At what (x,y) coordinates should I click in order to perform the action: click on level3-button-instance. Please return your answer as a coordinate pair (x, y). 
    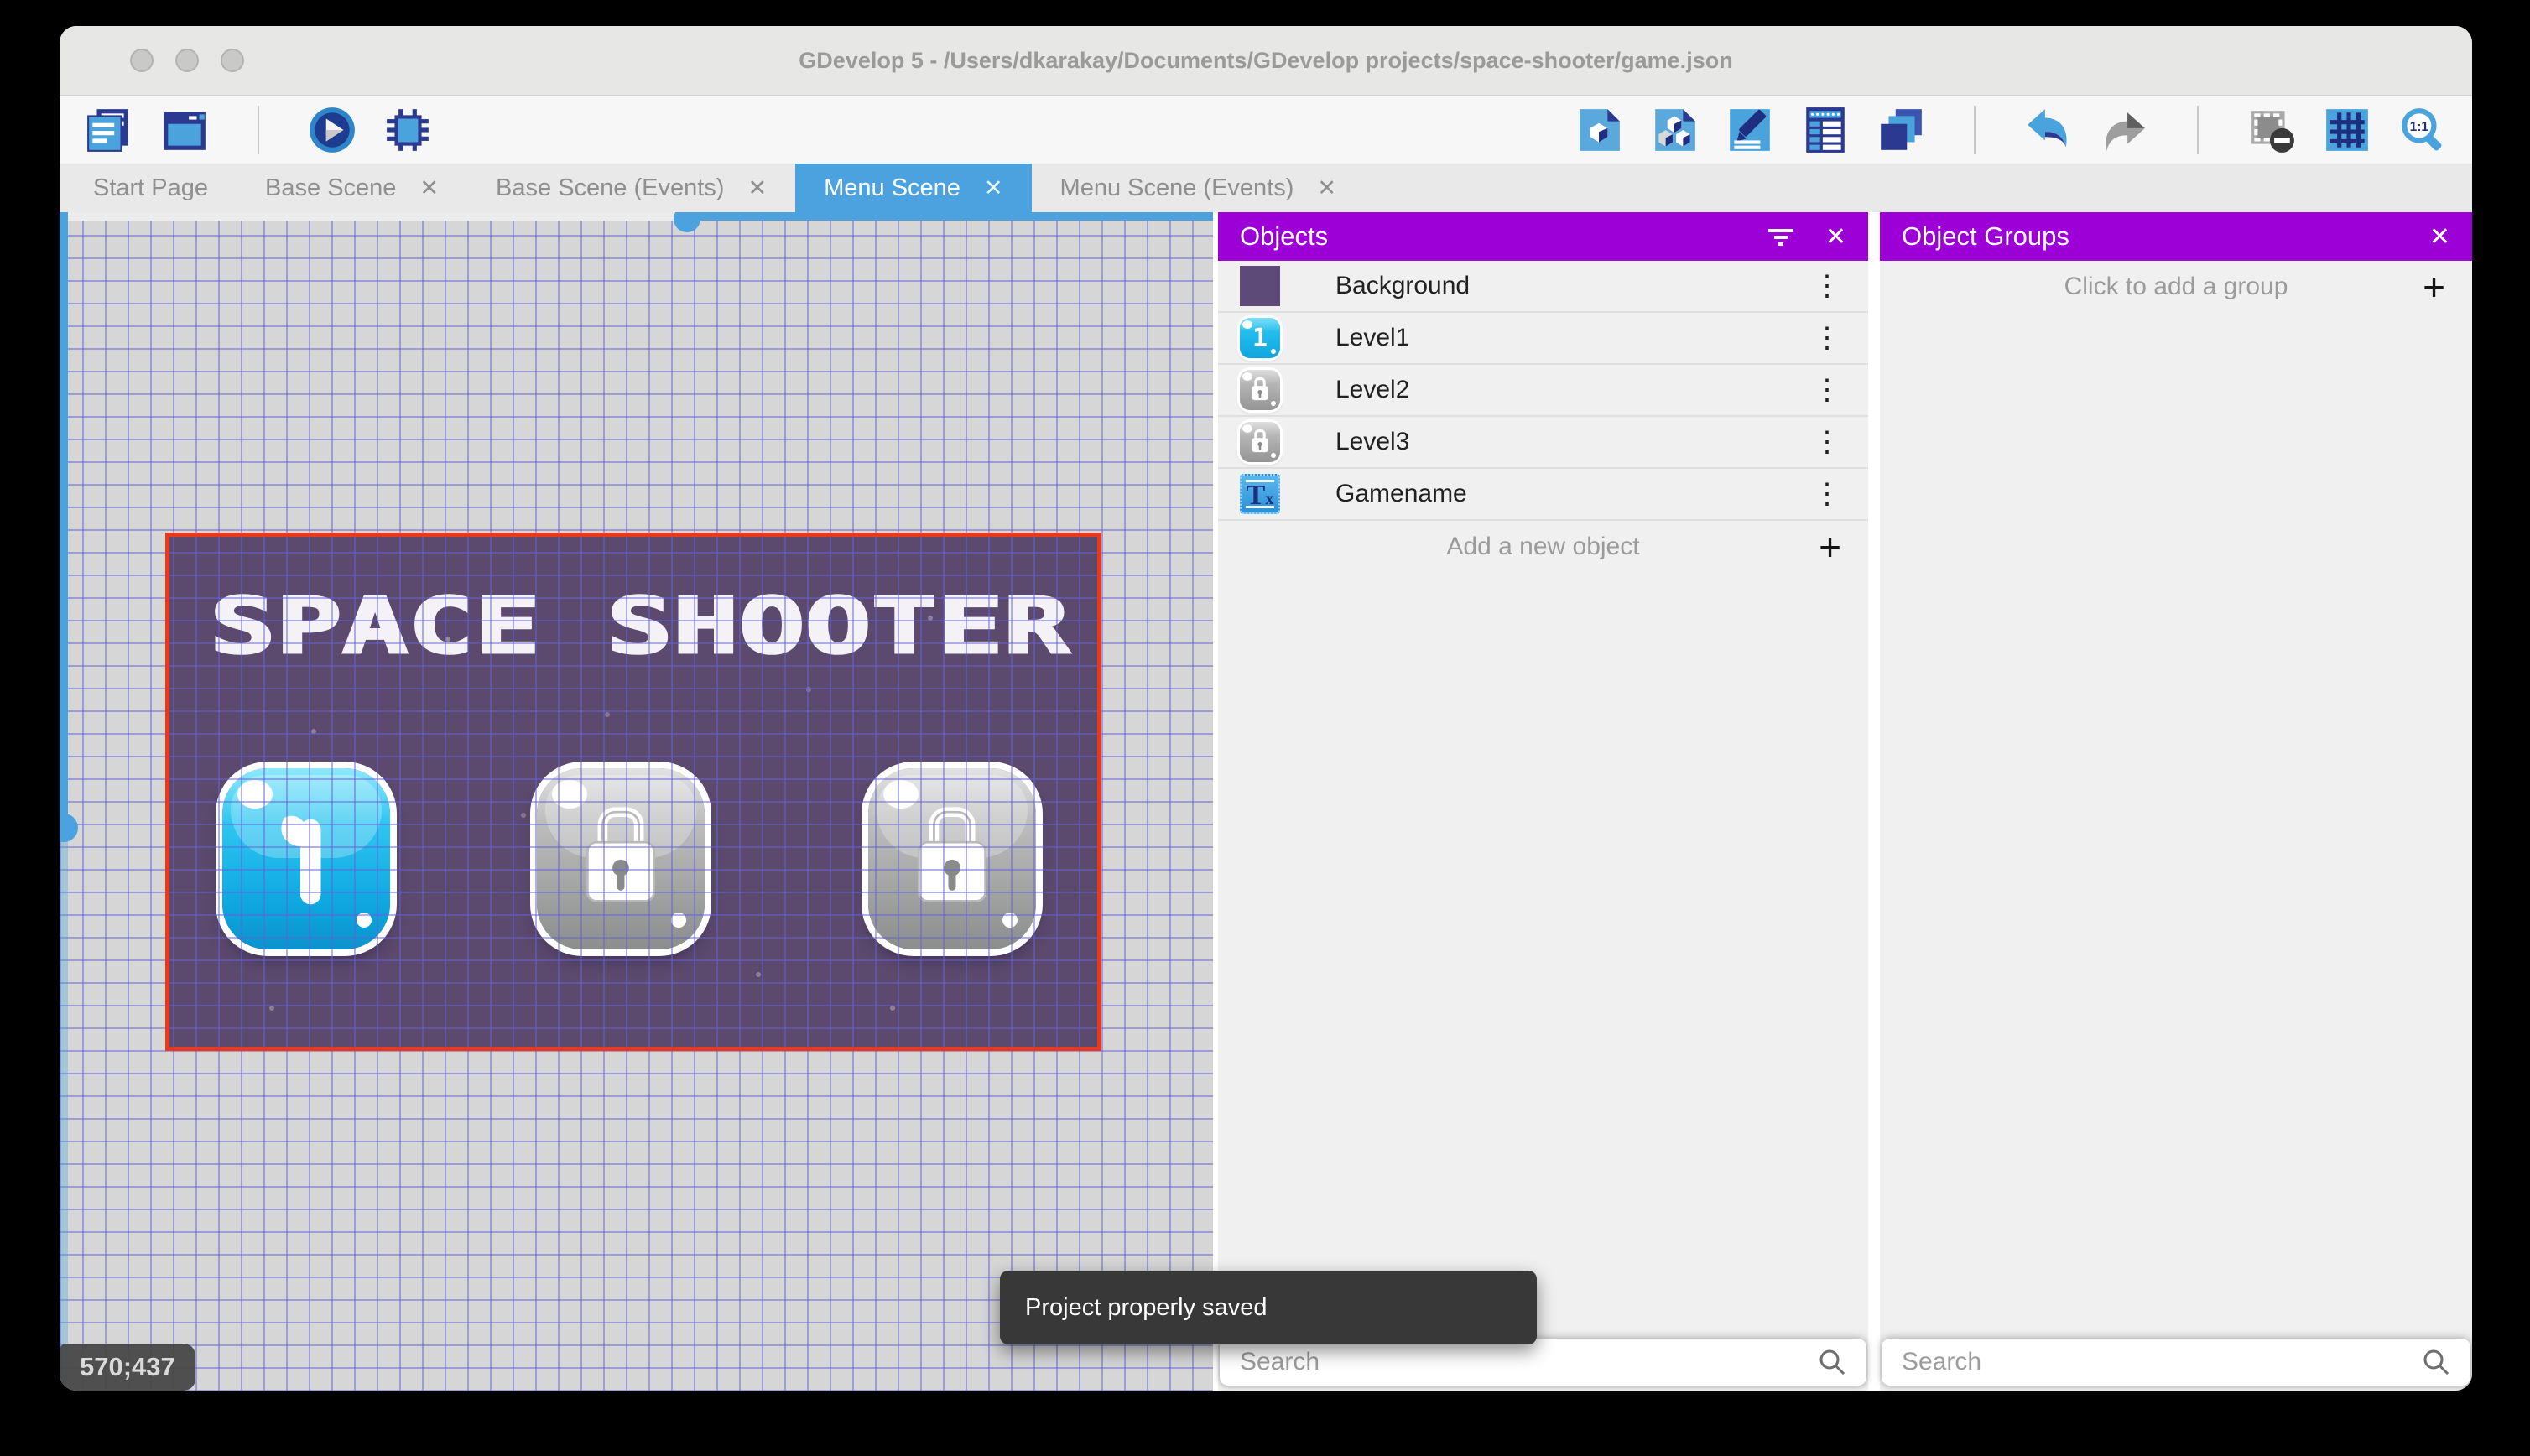
    Looking at the image, I should click on (952, 858).